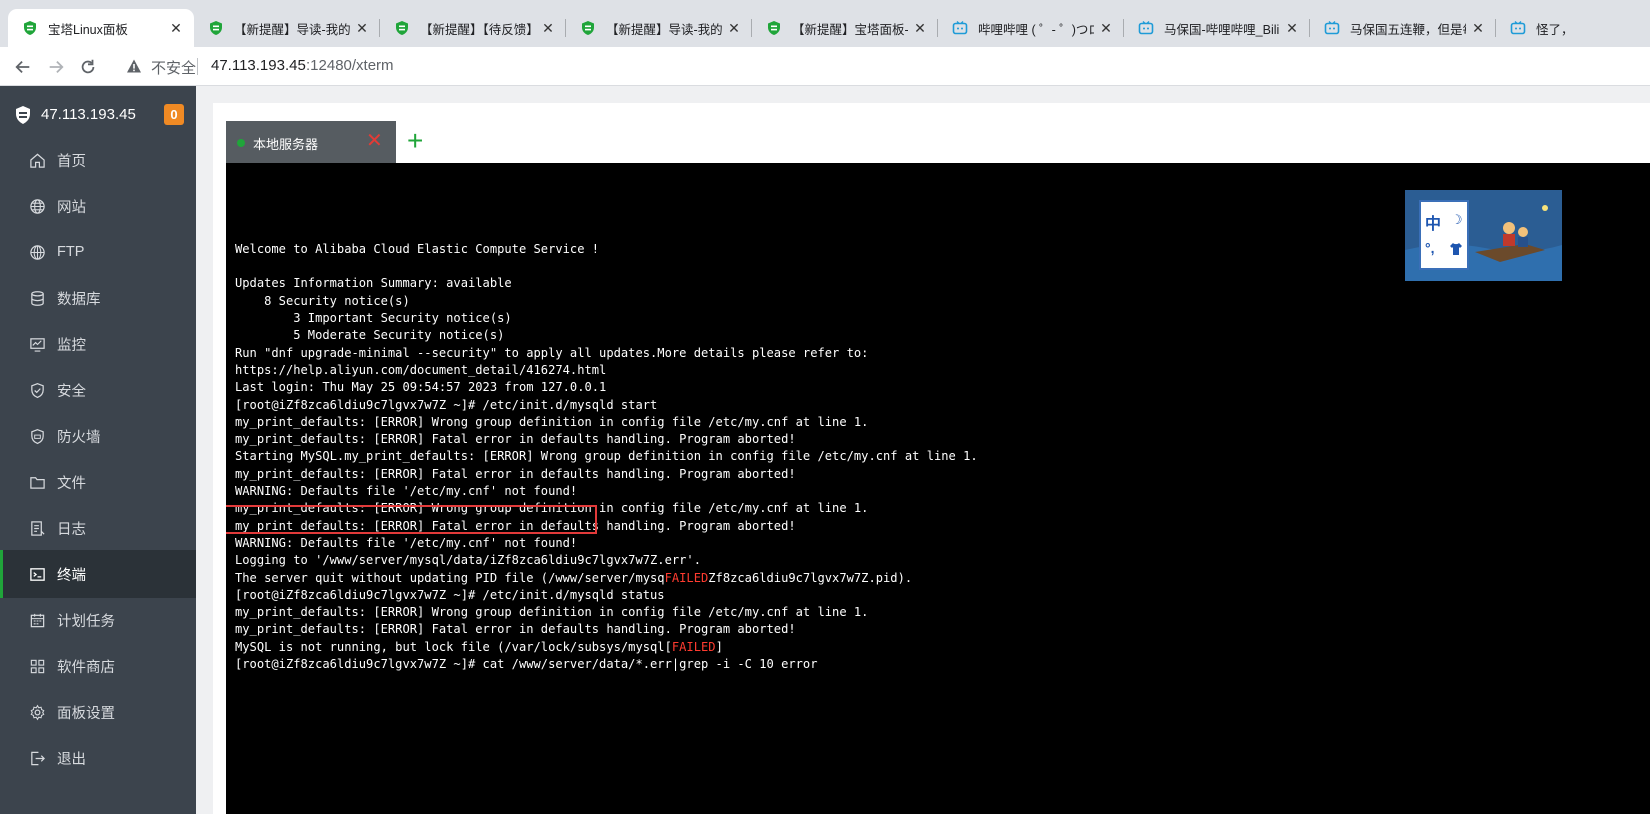 This screenshot has width=1650, height=814. What do you see at coordinates (98, 344) in the screenshot?
I see `sidebar-item: 监控` at bounding box center [98, 344].